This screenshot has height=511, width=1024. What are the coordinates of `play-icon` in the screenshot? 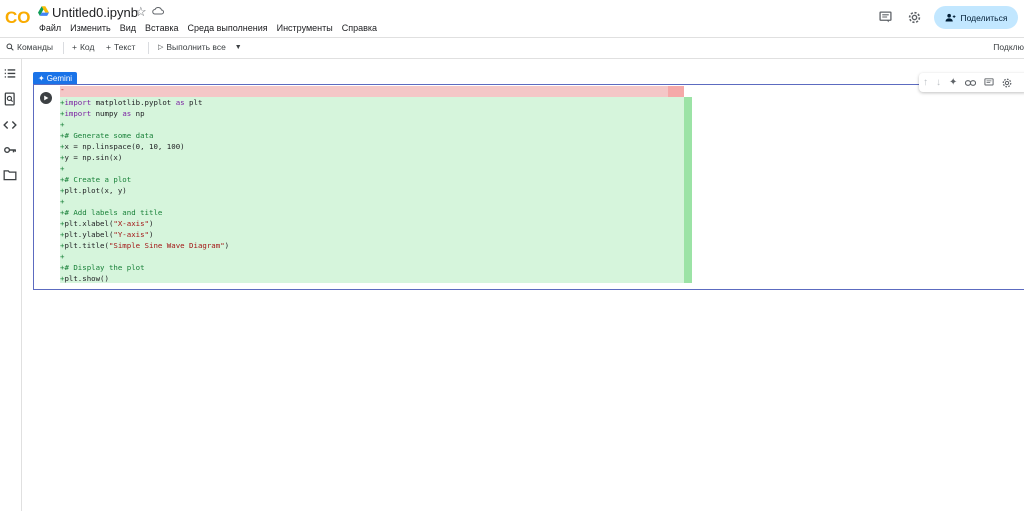 It's located at (46, 98).